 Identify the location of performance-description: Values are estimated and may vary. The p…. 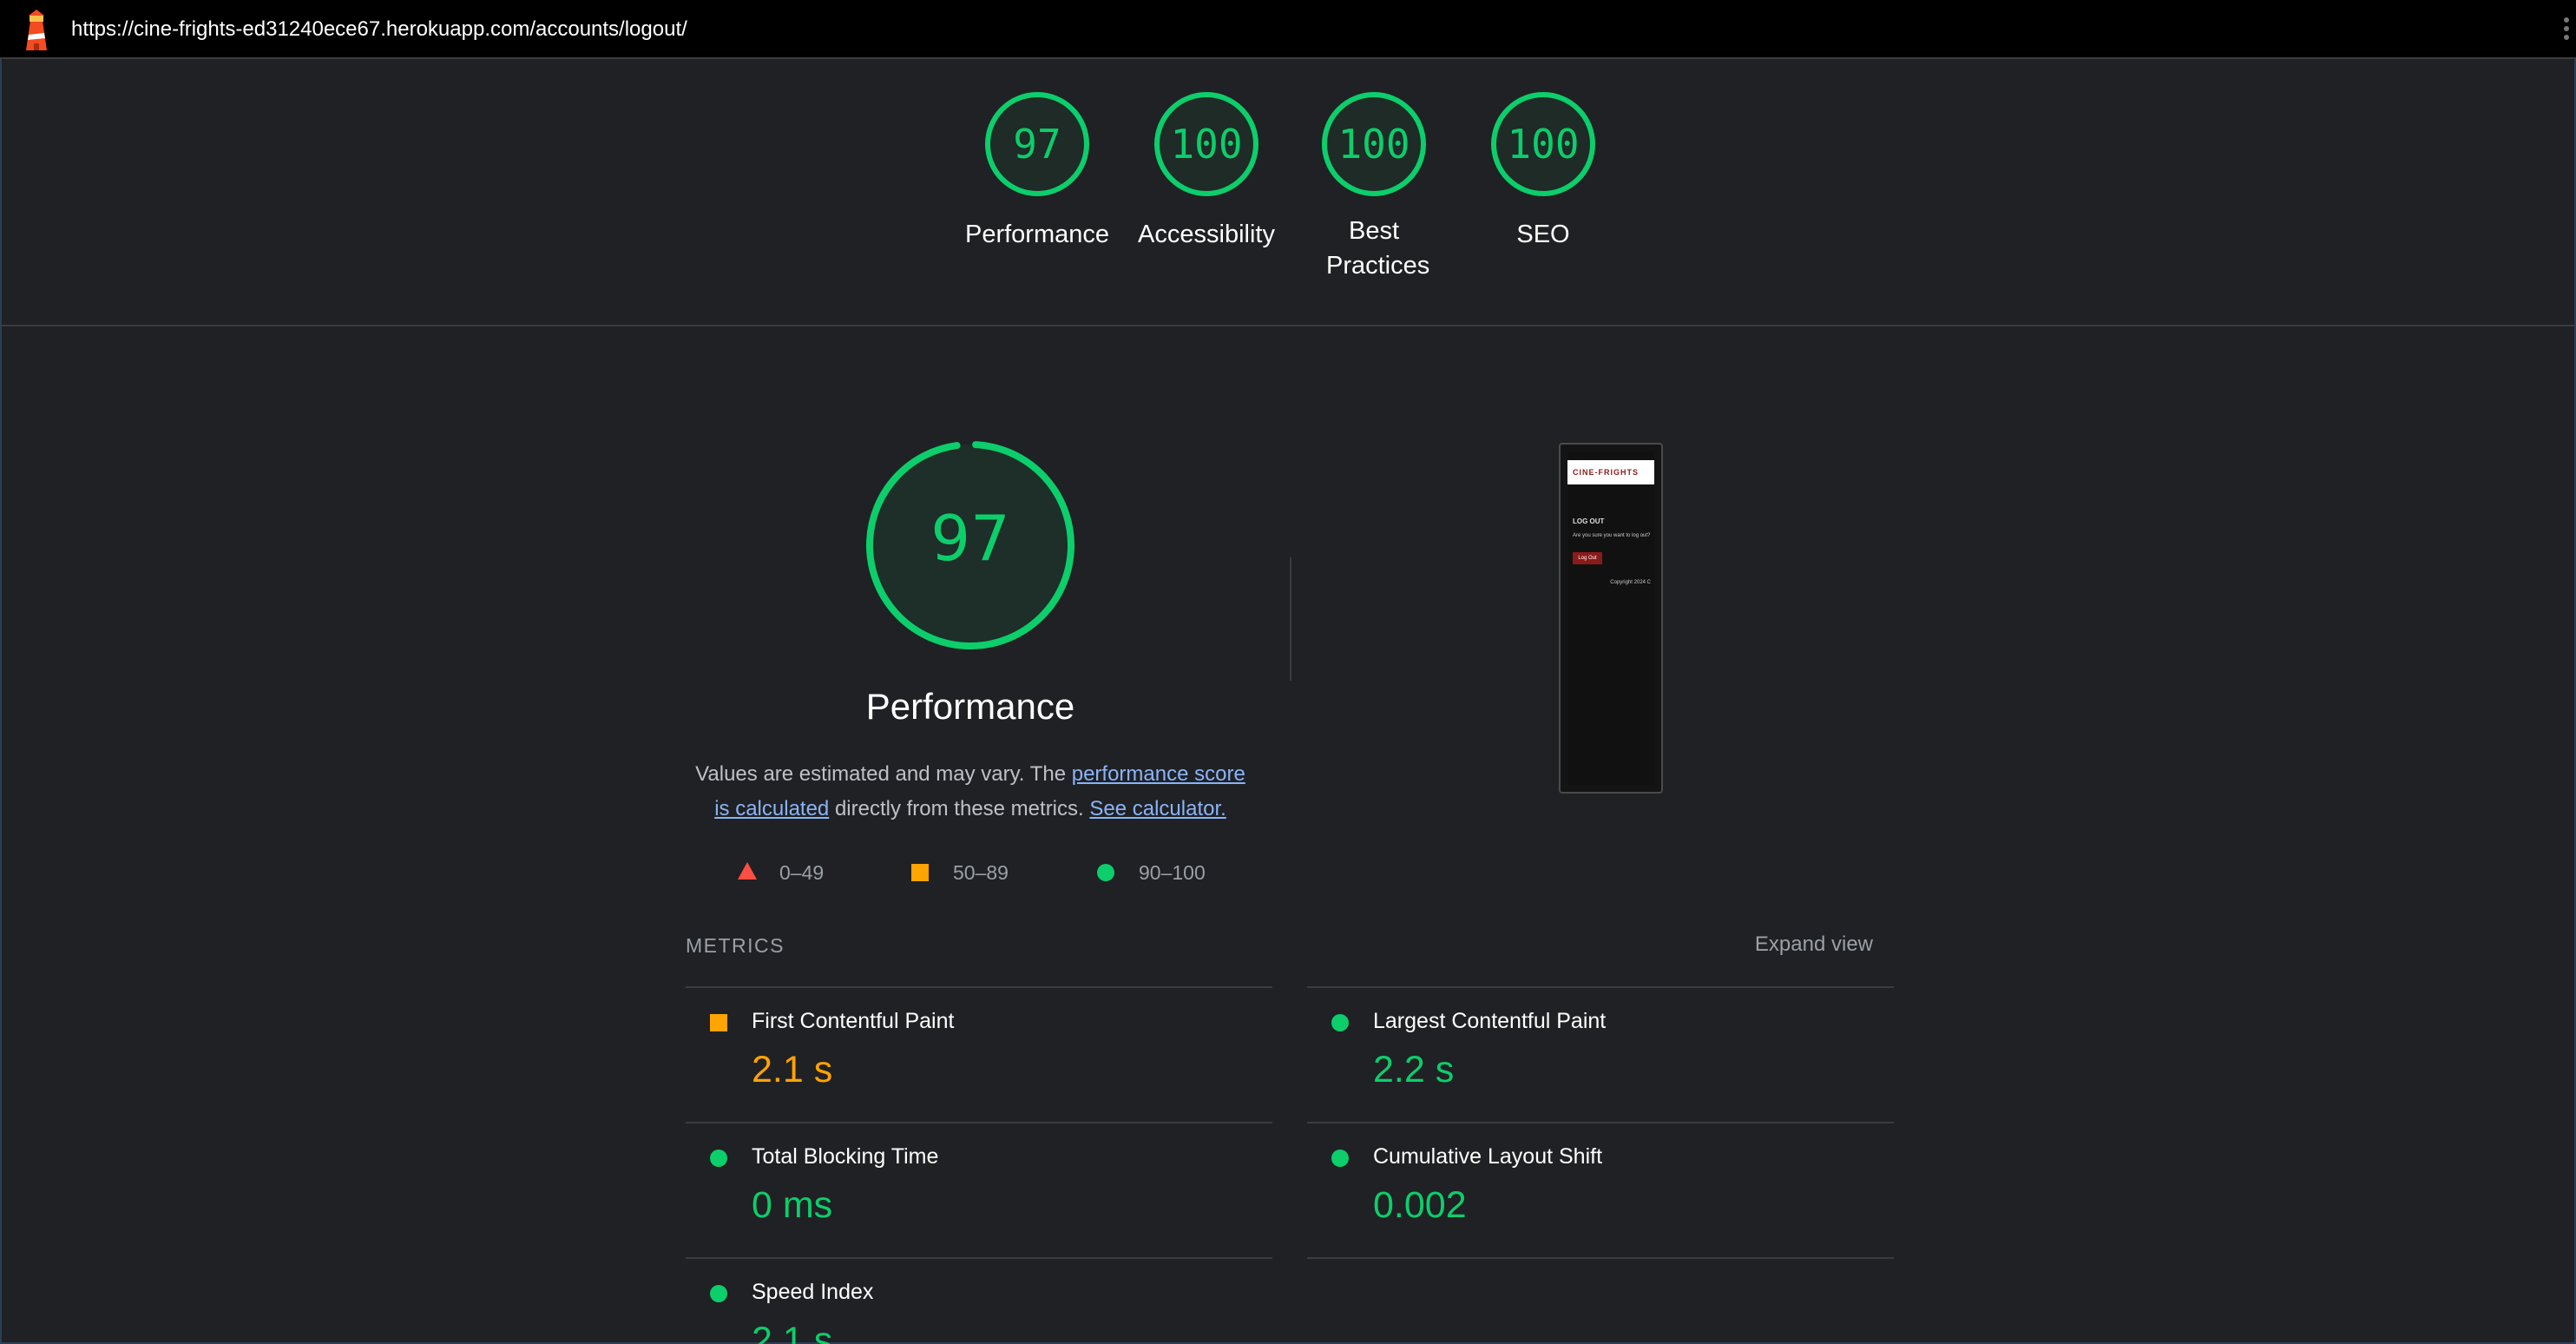
(971, 792).